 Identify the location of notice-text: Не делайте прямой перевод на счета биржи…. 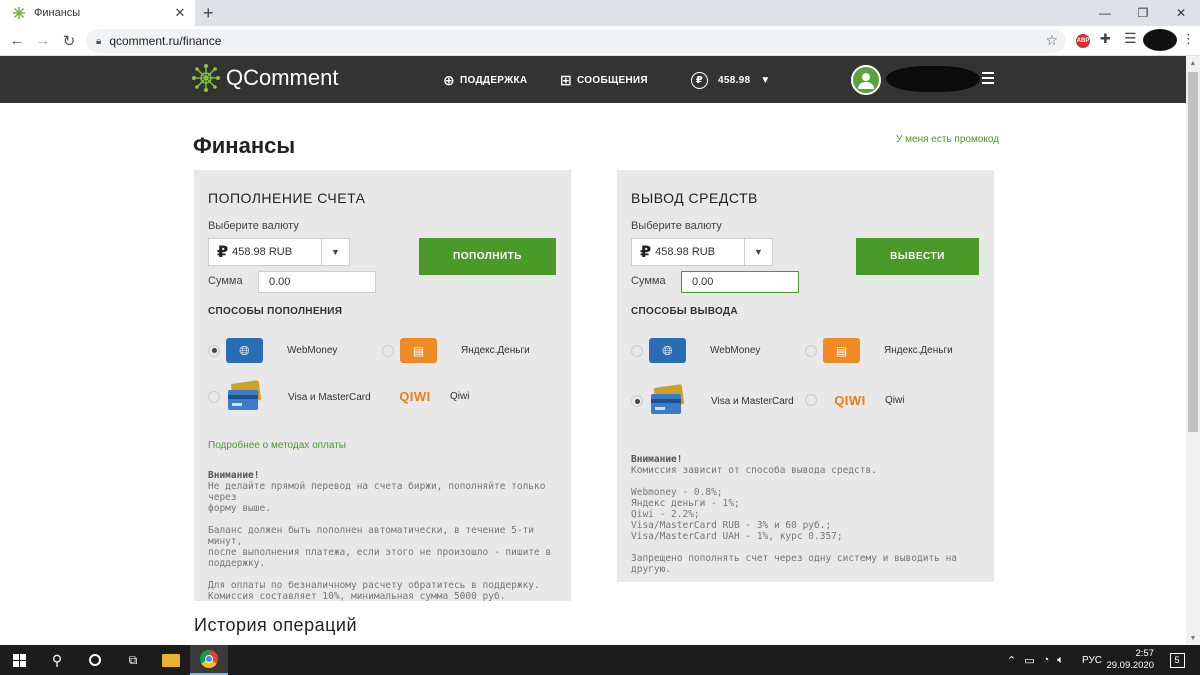
(377, 497).